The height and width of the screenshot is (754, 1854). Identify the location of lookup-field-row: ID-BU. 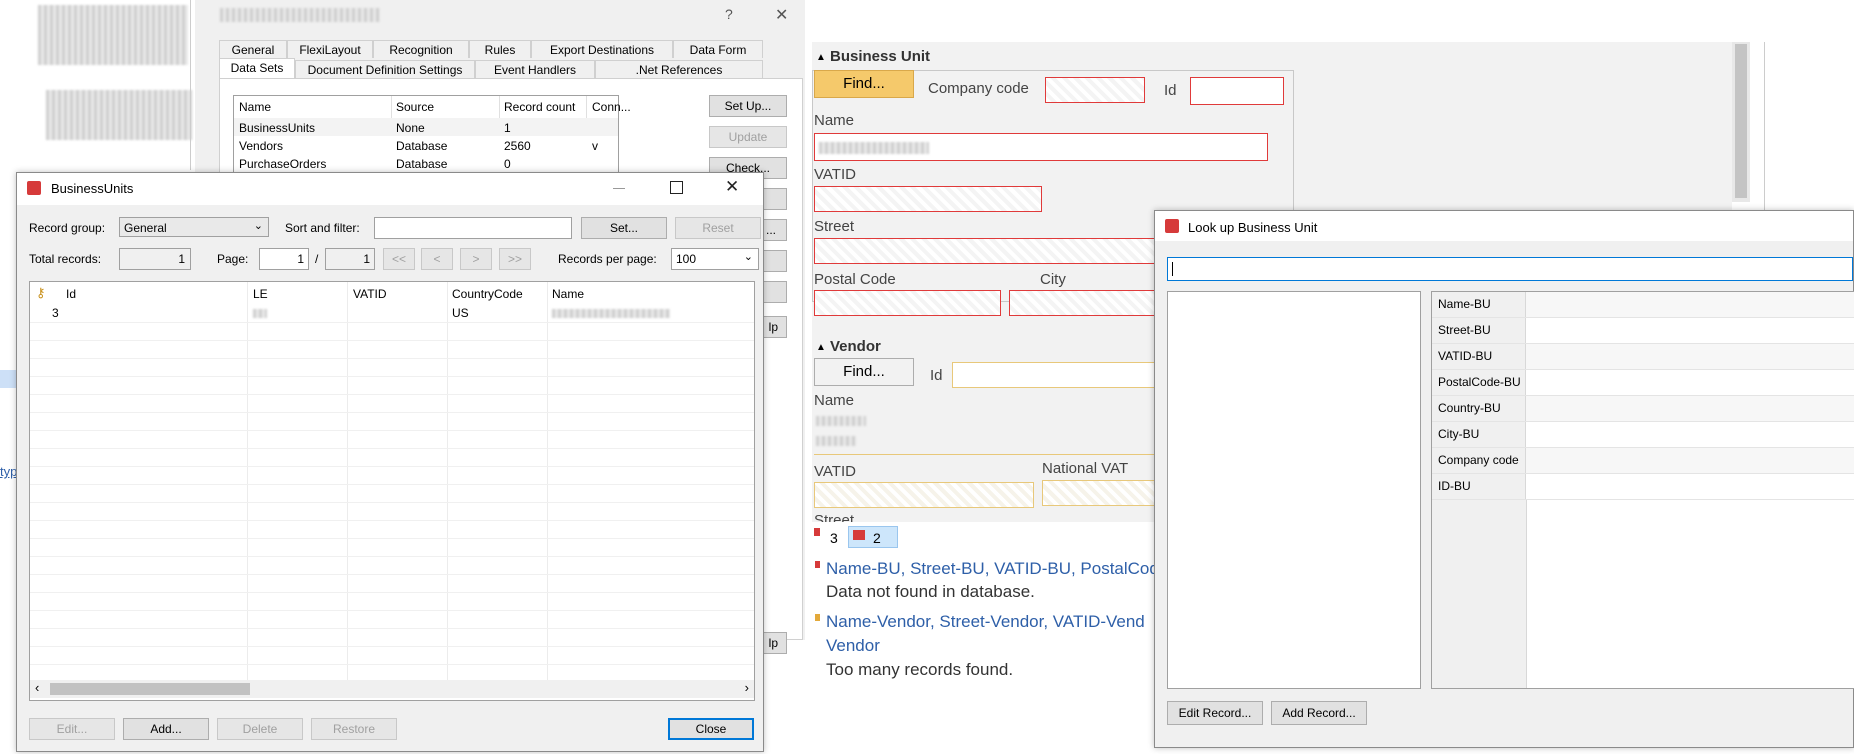
(1643, 487).